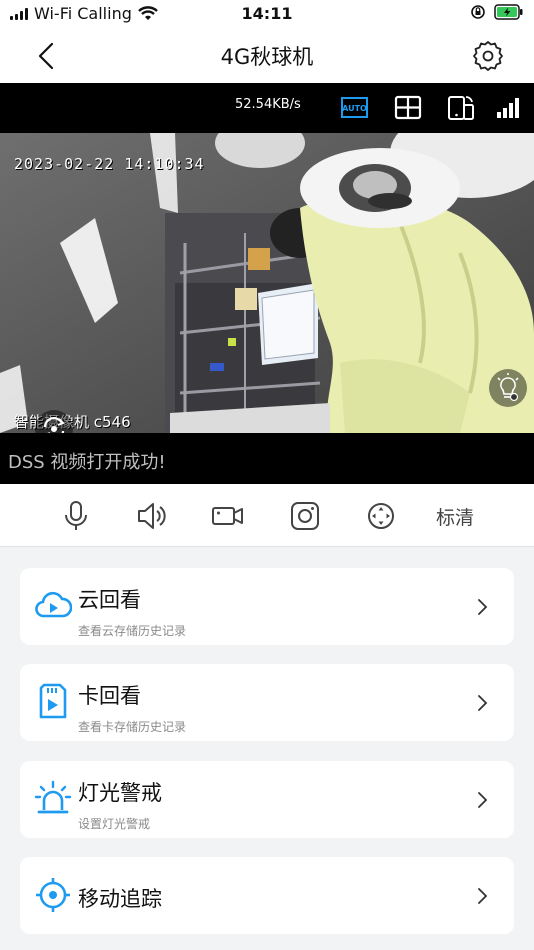 Image resolution: width=534 pixels, height=950 pixels. Describe the element at coordinates (267, 515) in the screenshot. I see `control-bar: 标清` at that location.